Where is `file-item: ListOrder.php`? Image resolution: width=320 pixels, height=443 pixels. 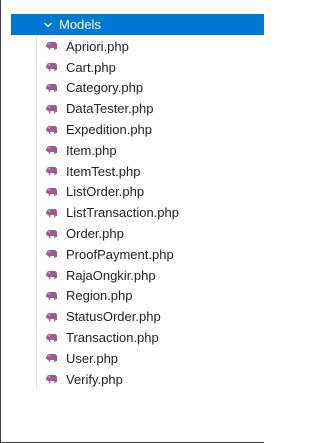
file-item: ListOrder.php is located at coordinates (132, 192).